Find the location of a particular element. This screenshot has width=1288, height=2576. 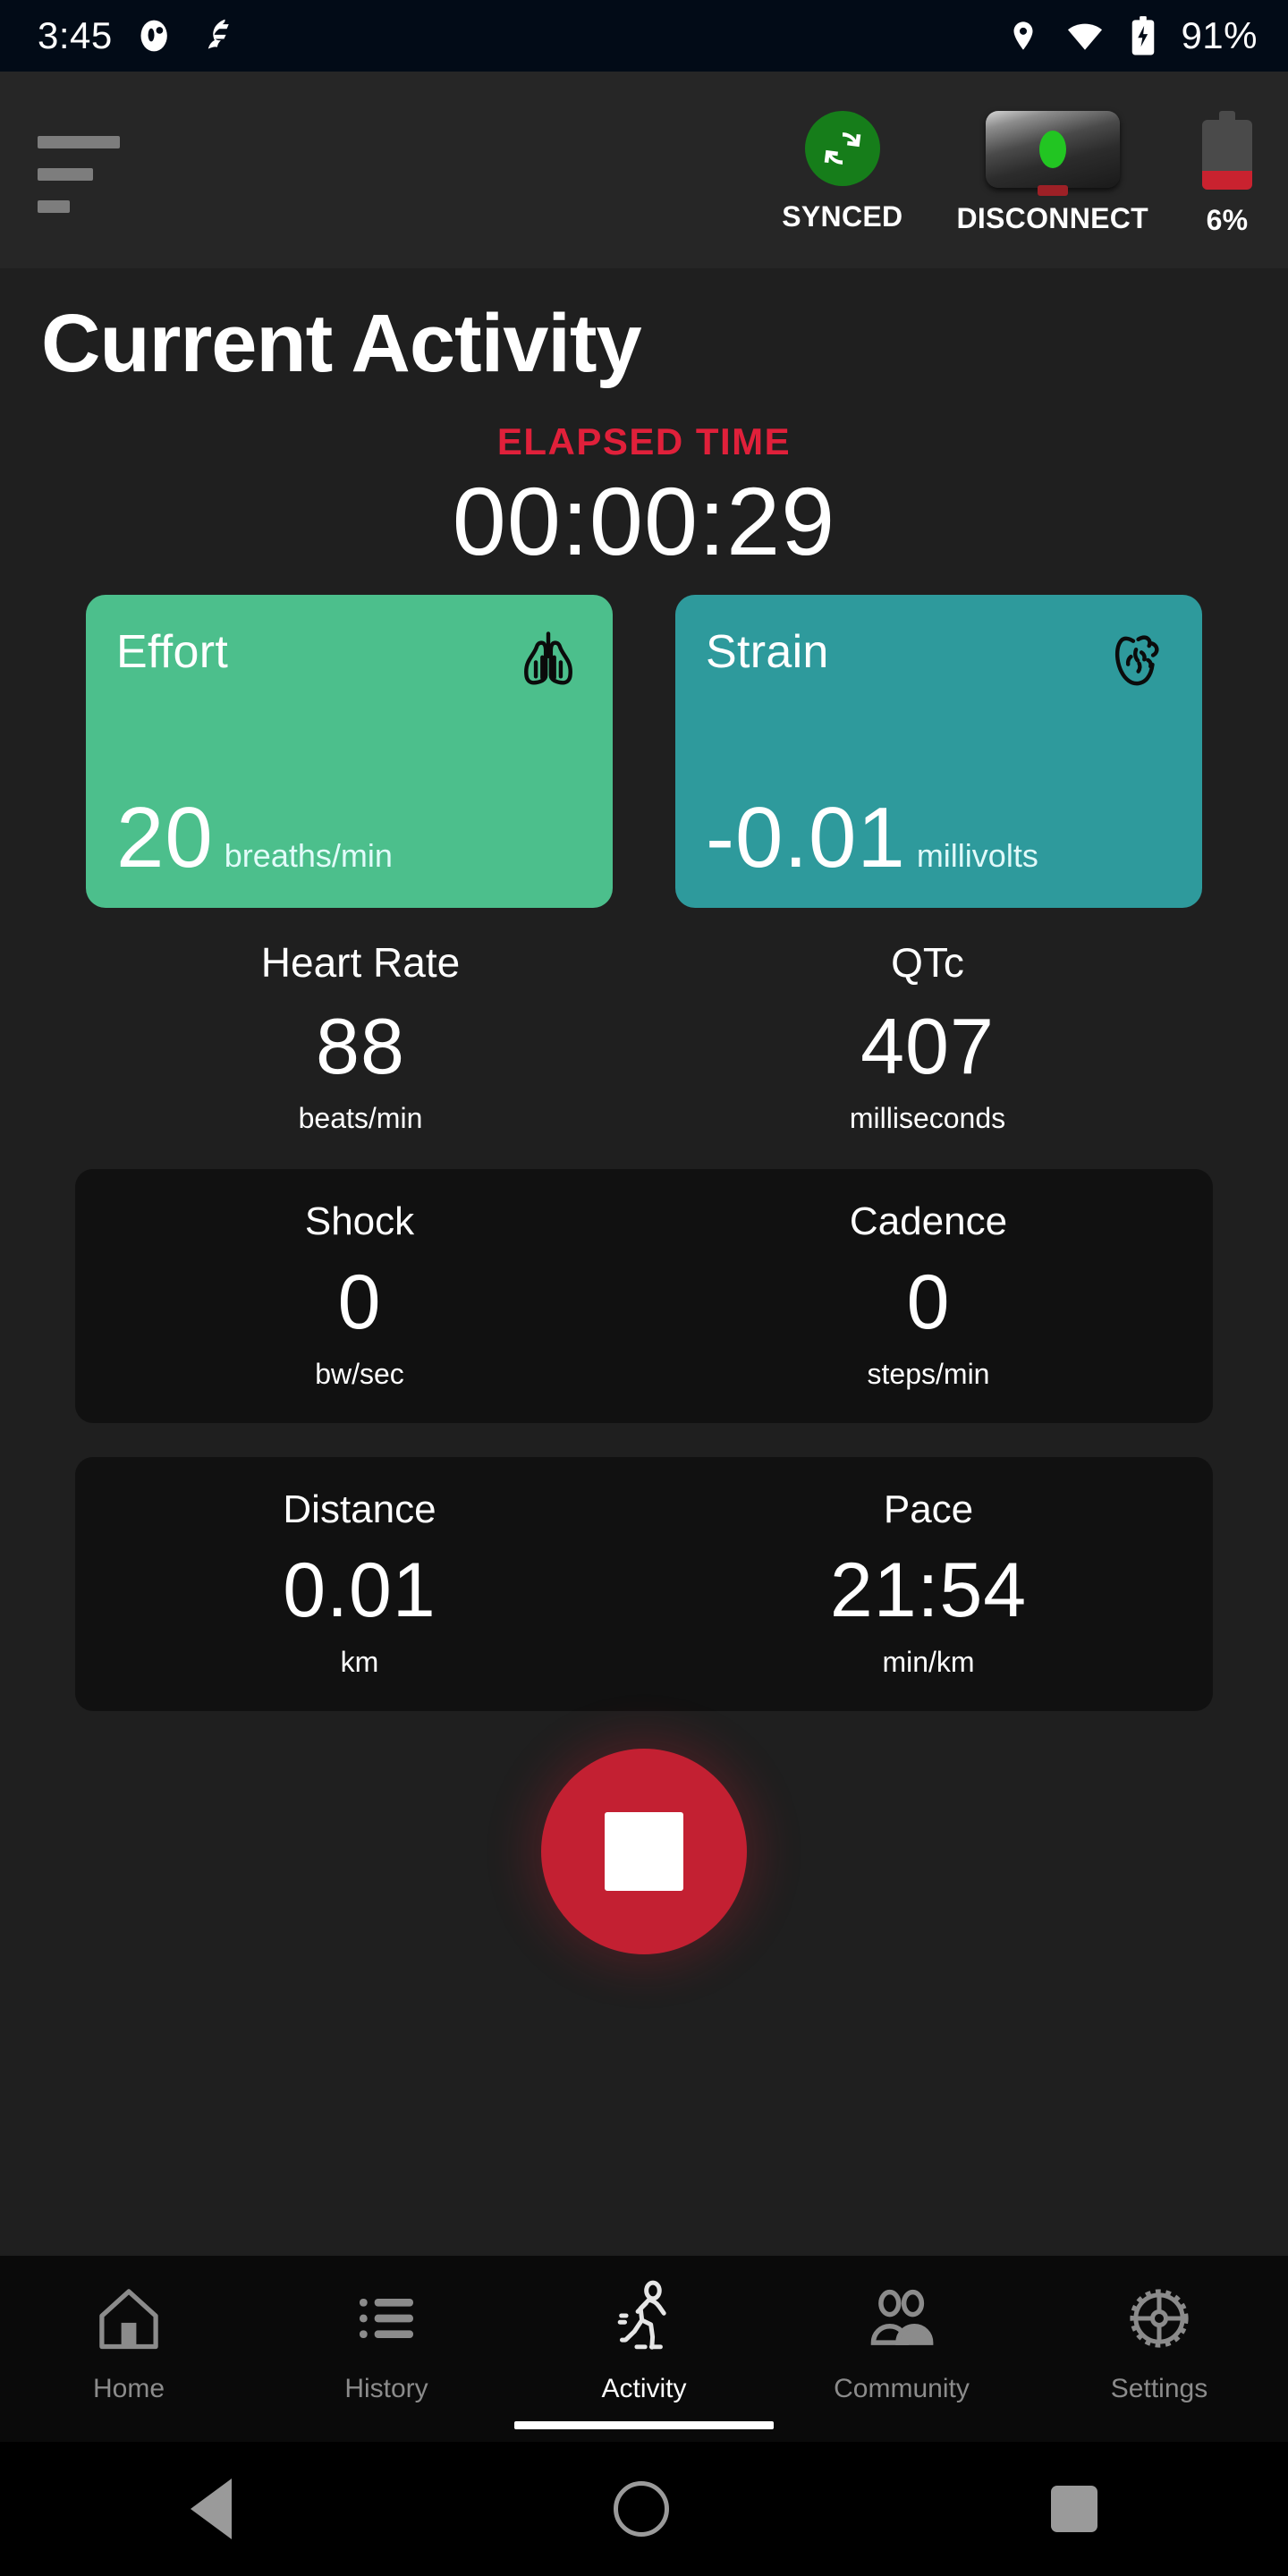

shock-cadence-card: Shock 0 bw/sec Cadence 0 steps/min is located at coordinates (644, 1295).